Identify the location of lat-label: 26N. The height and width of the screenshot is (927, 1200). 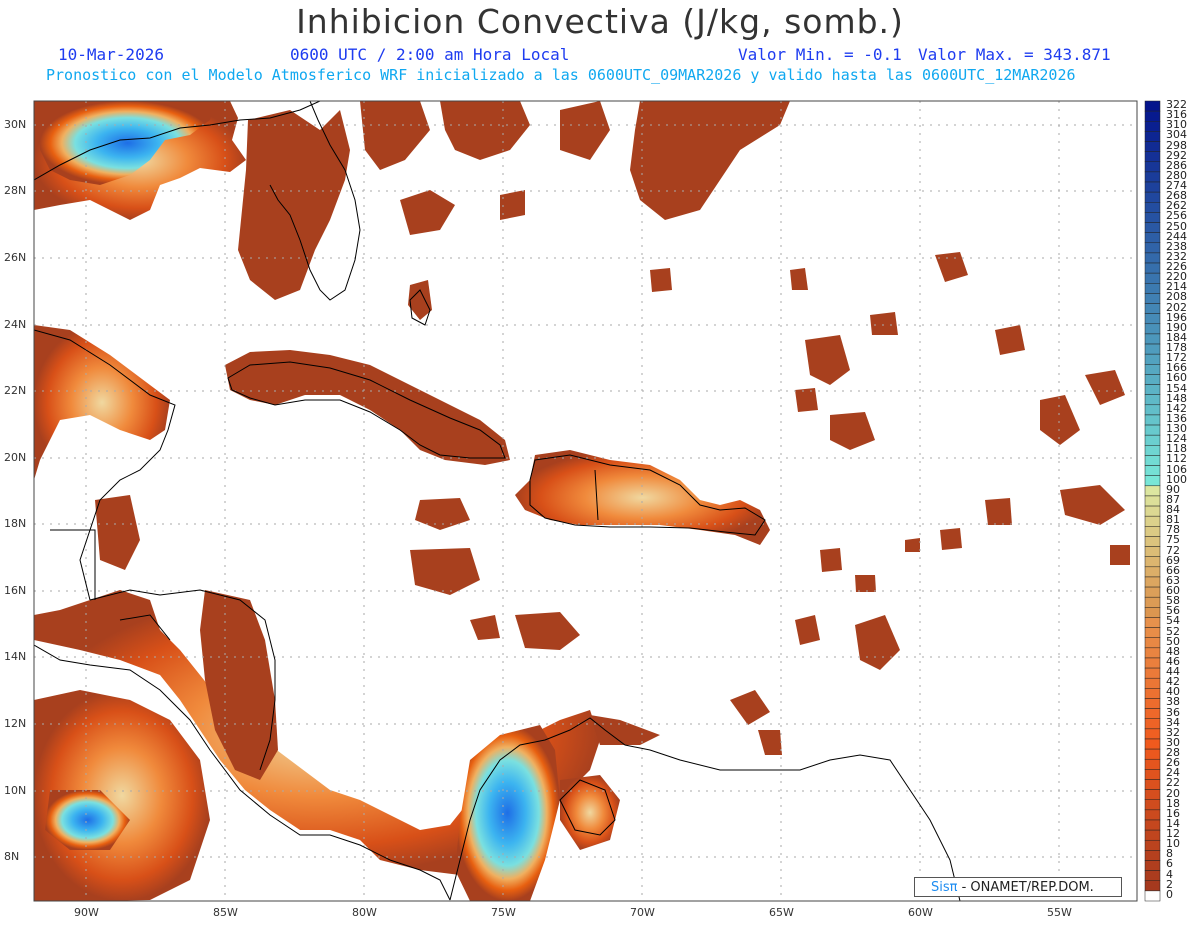
(15, 257).